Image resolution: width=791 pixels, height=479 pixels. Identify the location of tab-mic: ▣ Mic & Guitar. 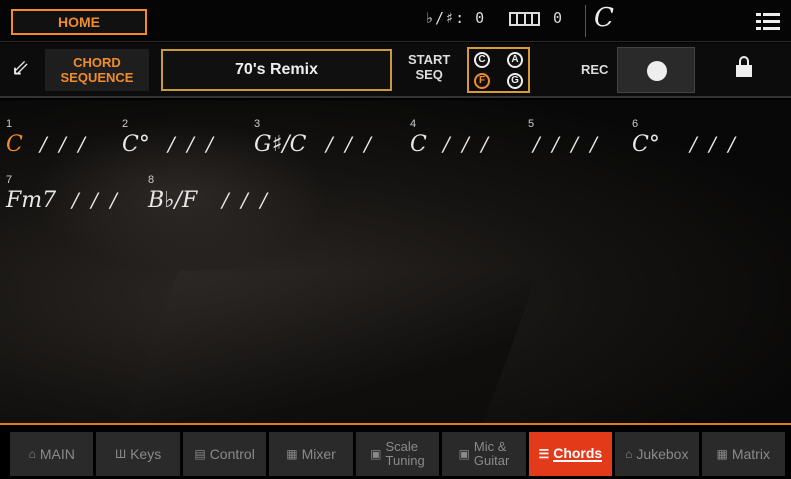
(484, 454).